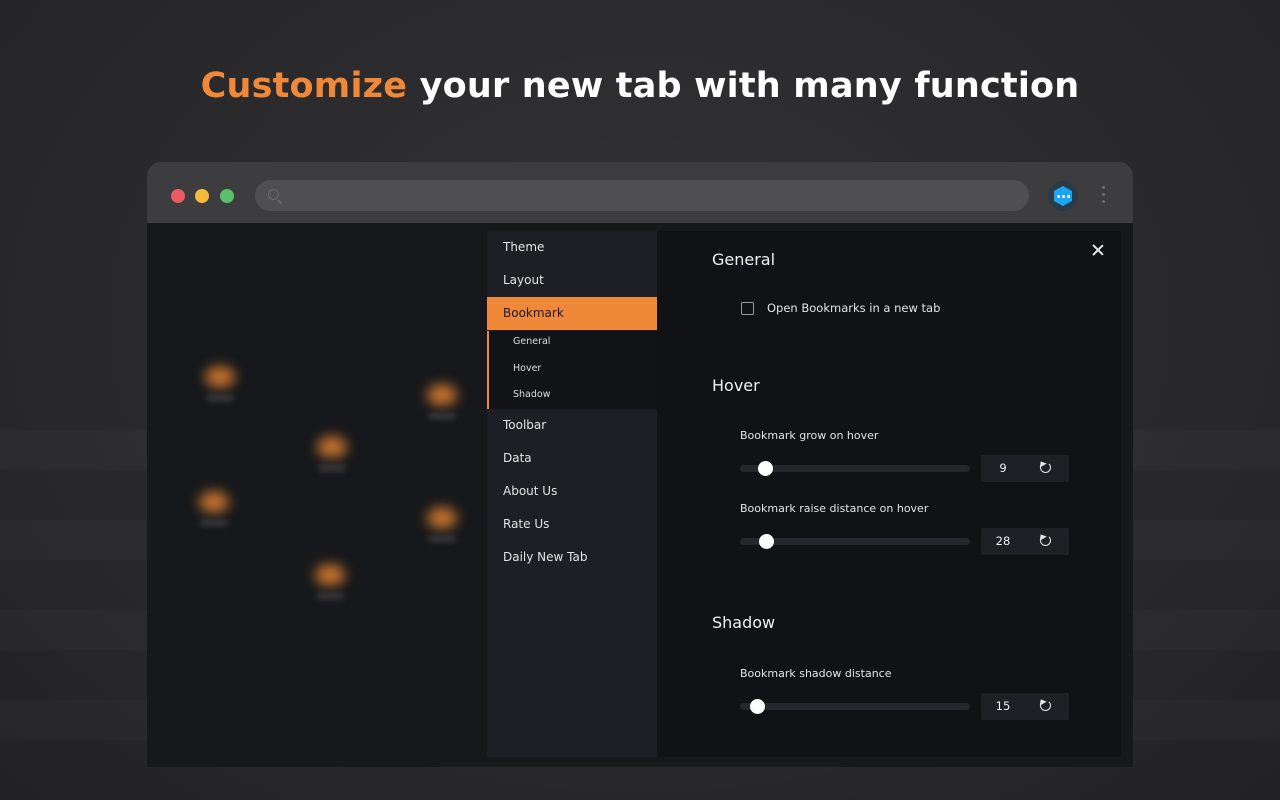 The width and height of the screenshot is (1280, 800). What do you see at coordinates (855, 468) in the screenshot?
I see `grow-on-hover-slider` at bounding box center [855, 468].